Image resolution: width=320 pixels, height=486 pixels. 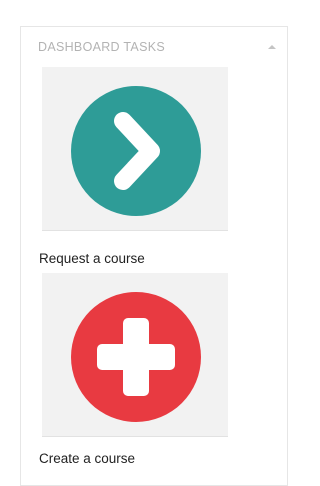 I want to click on plus-icon, so click(x=136, y=357).